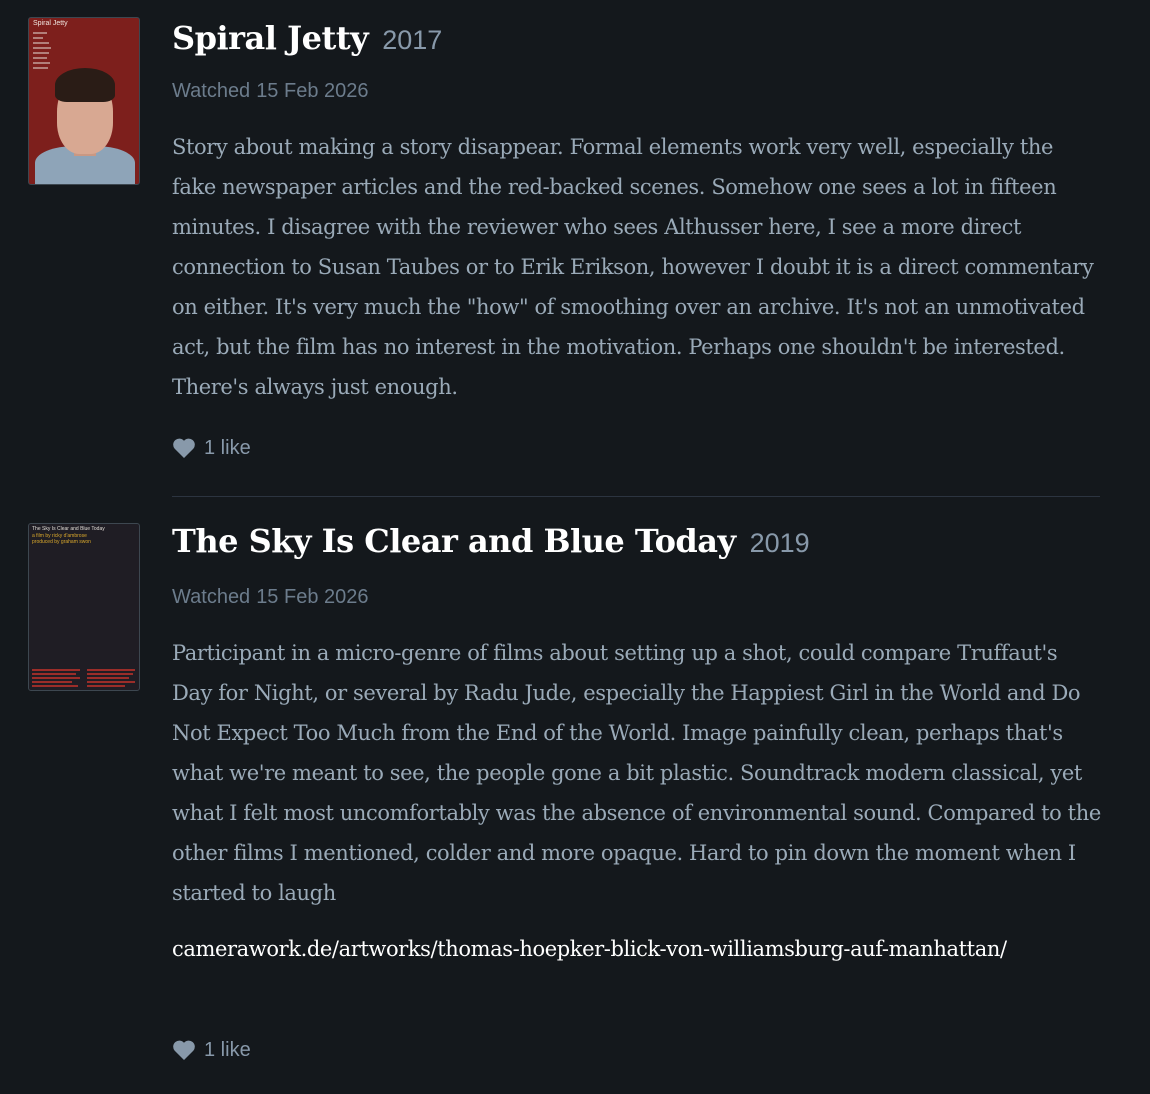 This screenshot has height=1094, width=1150. Describe the element at coordinates (50, 23) in the screenshot. I see `poster-title: Spiral Jetty` at that location.